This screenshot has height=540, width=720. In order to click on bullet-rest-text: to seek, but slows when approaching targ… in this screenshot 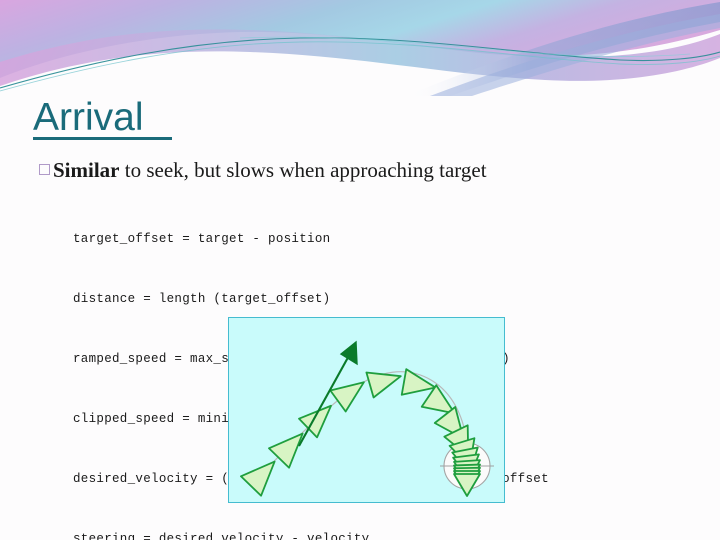, I will do `click(303, 170)`.